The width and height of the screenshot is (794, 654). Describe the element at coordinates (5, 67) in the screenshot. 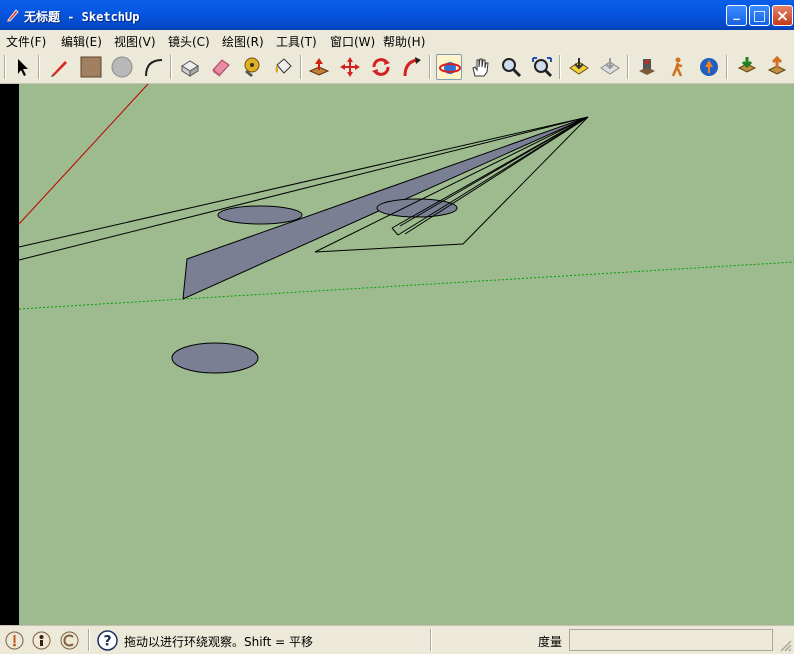

I see `toolbar-grip` at that location.